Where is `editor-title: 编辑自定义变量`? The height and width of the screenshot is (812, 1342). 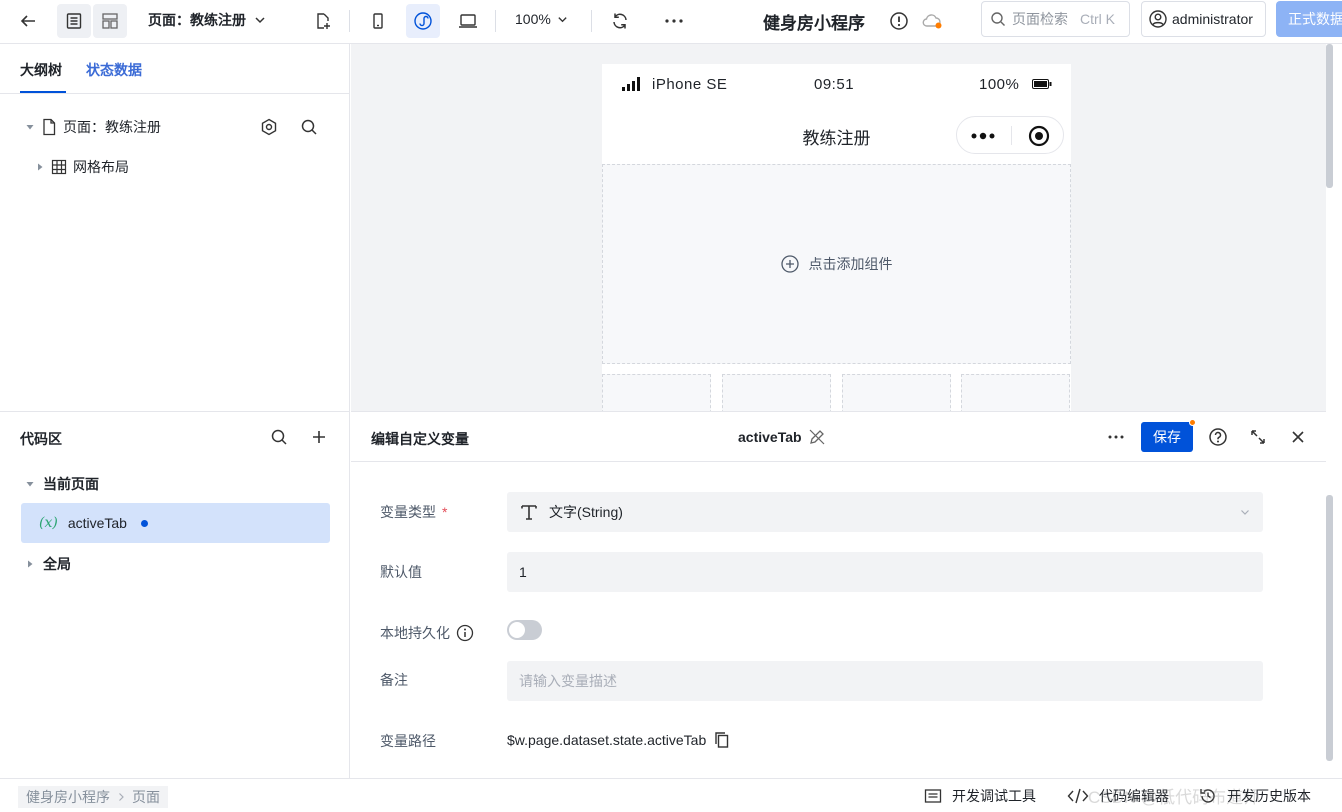 editor-title: 编辑自定义变量 is located at coordinates (420, 439).